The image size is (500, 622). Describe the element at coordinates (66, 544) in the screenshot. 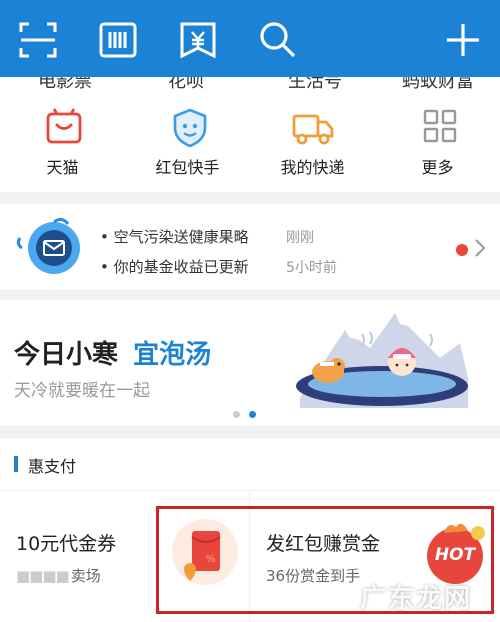

I see `voucher-title: 10元代金券` at that location.